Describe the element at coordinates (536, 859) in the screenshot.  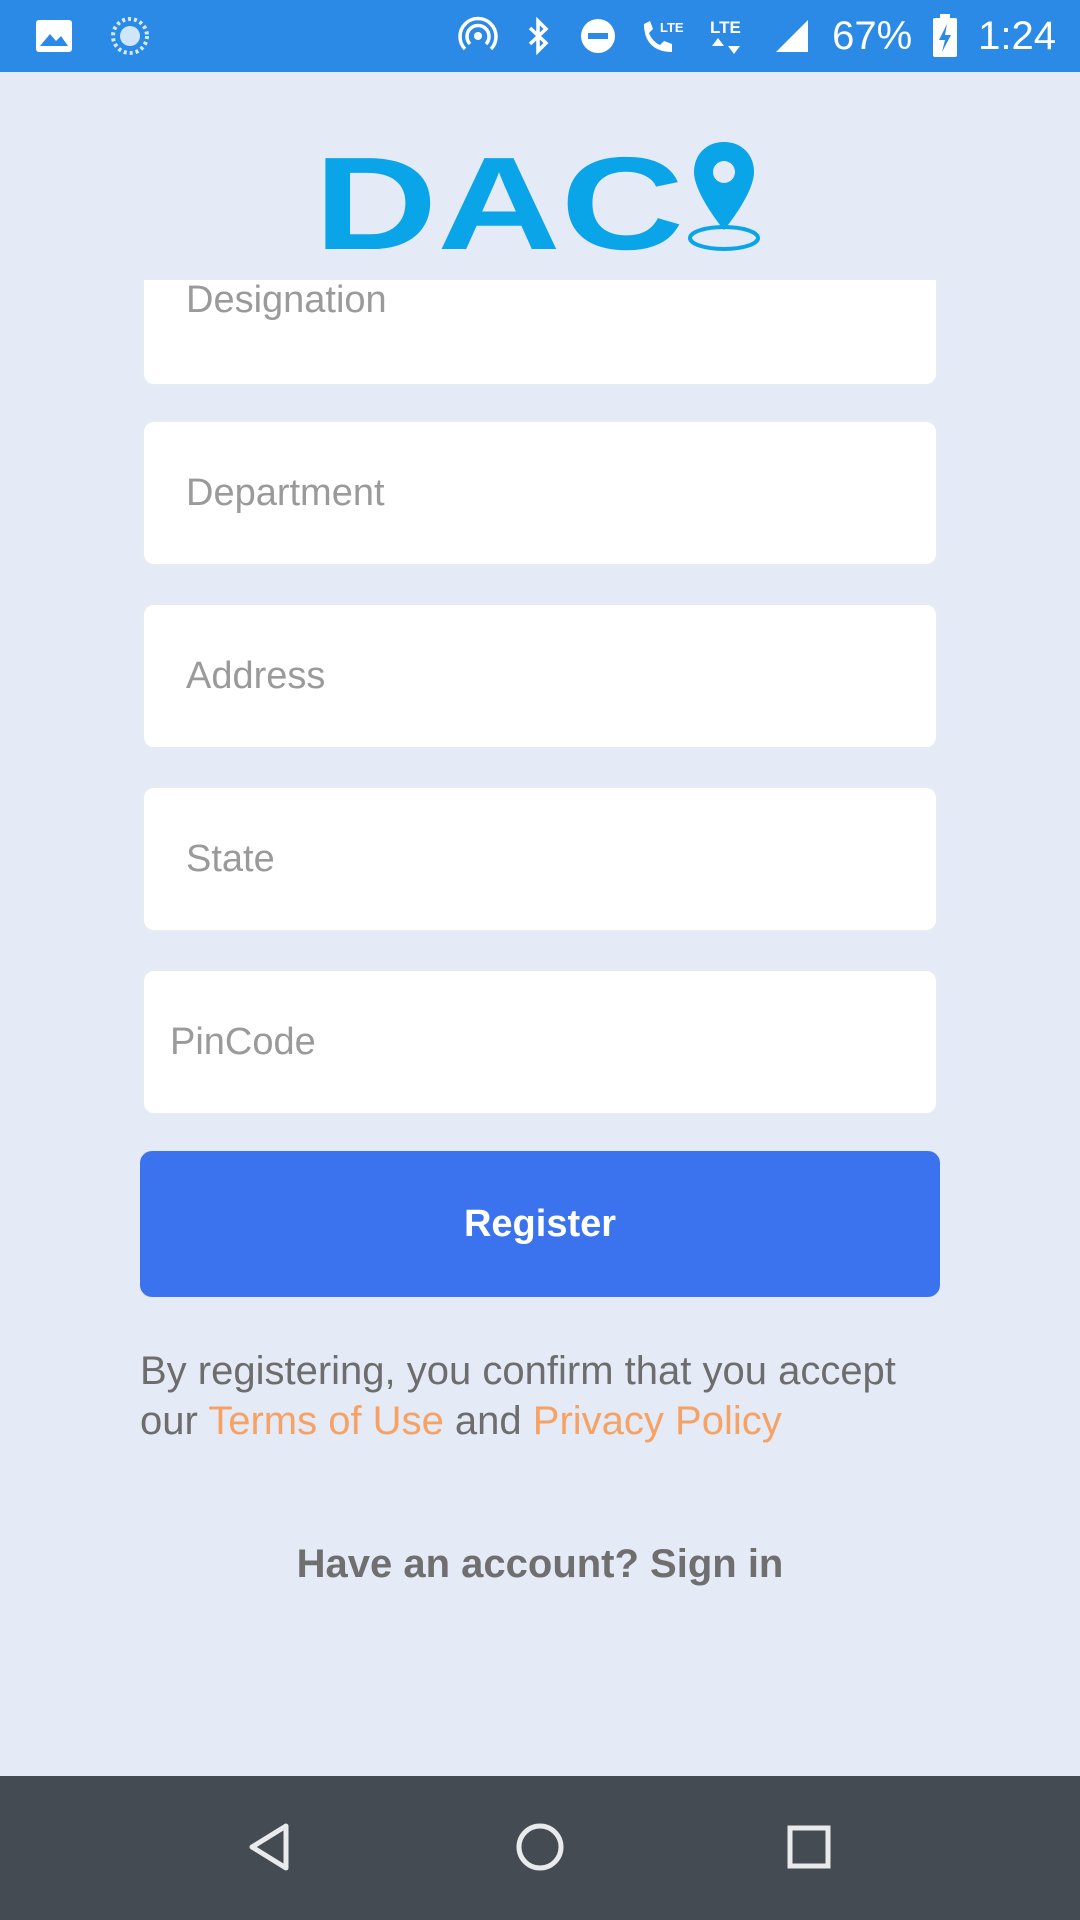
I see `state-input` at that location.